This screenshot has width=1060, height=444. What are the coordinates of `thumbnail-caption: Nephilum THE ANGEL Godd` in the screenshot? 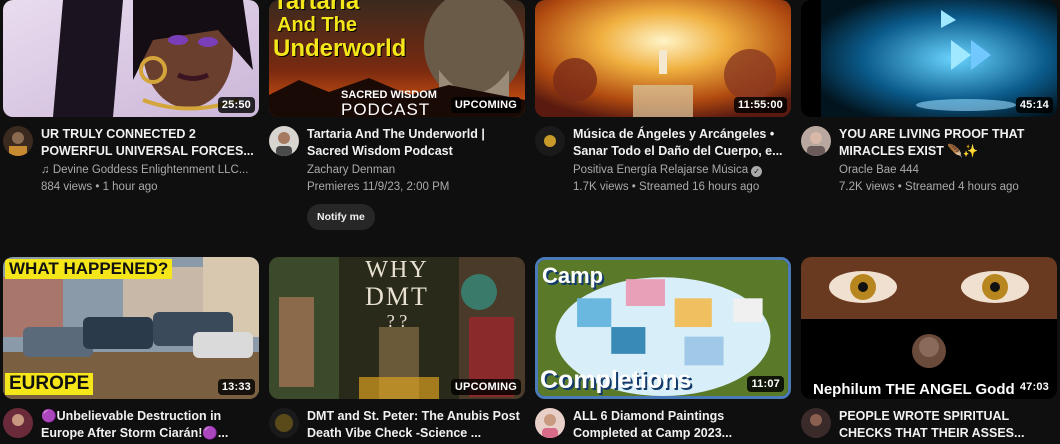 It's located at (914, 389).